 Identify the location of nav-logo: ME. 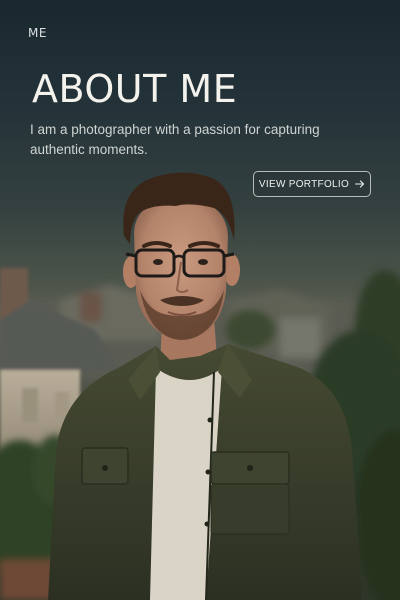
(37, 33).